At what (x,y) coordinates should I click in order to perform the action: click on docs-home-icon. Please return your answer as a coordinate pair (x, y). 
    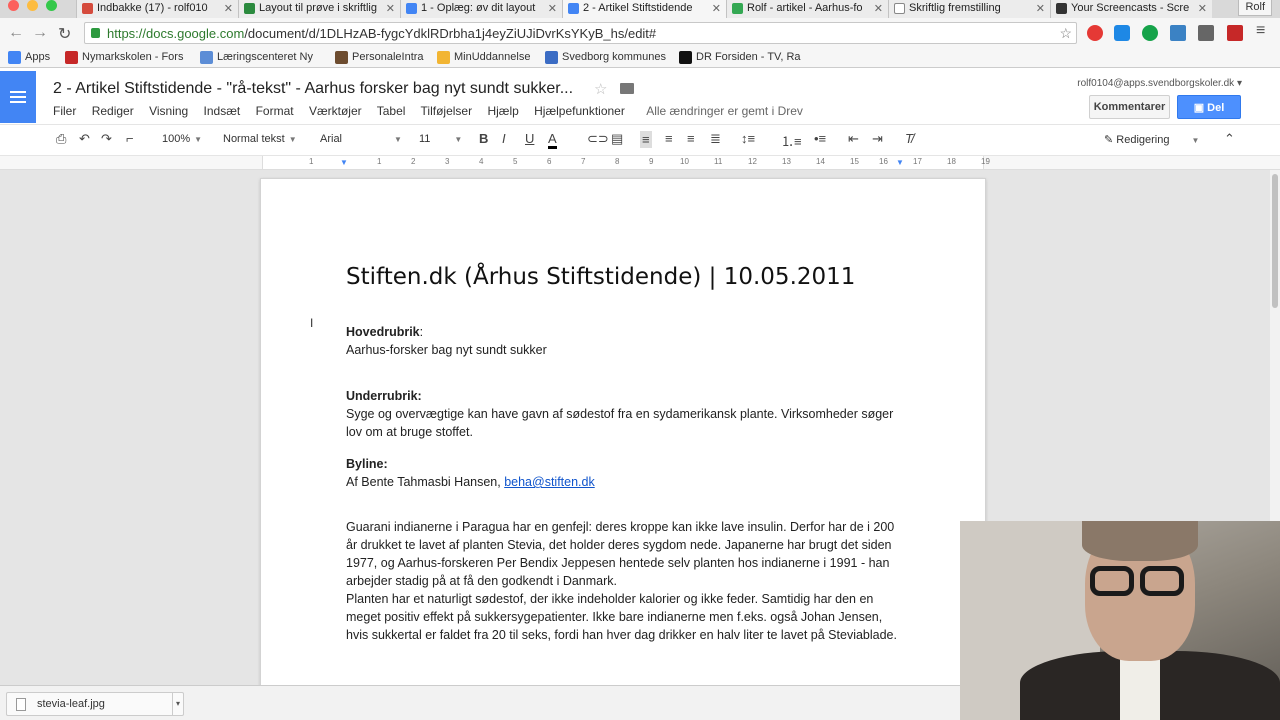
    Looking at the image, I should click on (18, 97).